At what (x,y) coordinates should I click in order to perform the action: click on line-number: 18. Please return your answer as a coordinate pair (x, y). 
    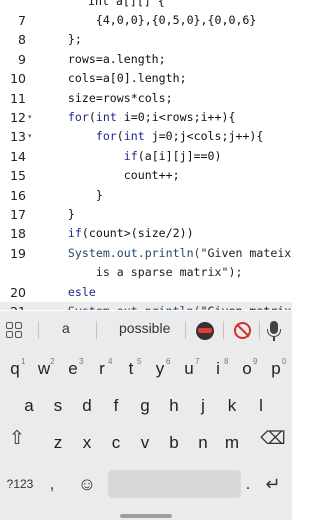
    Looking at the image, I should click on (18, 234).